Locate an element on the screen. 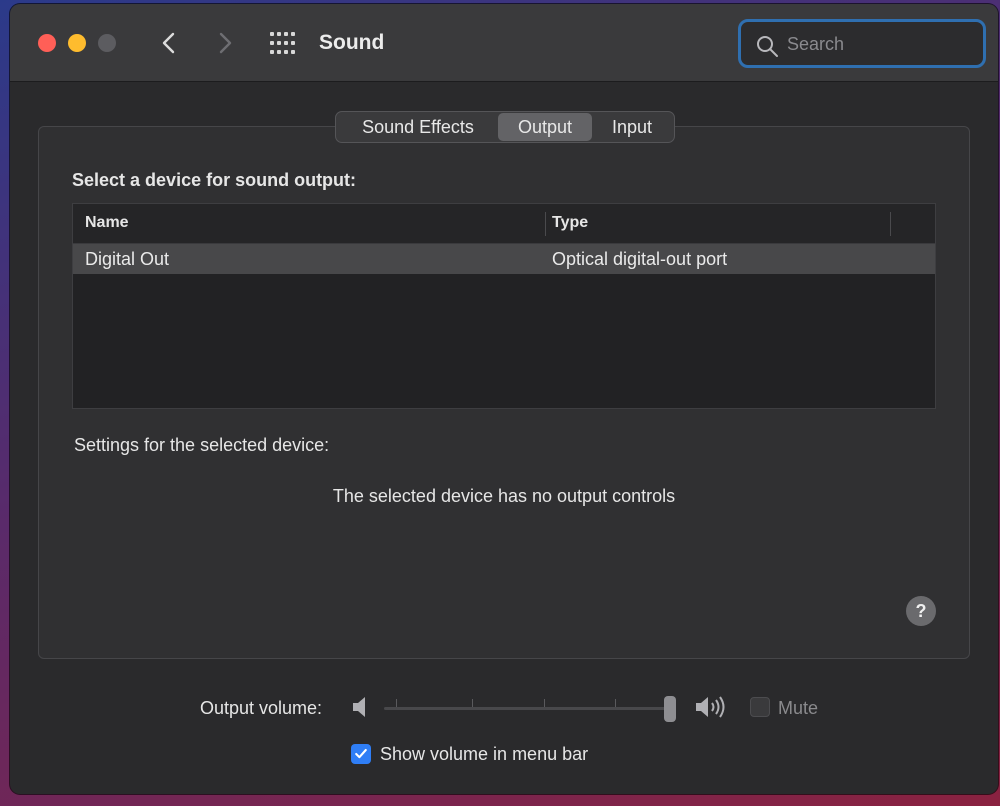  minimize-button is located at coordinates (77, 43).